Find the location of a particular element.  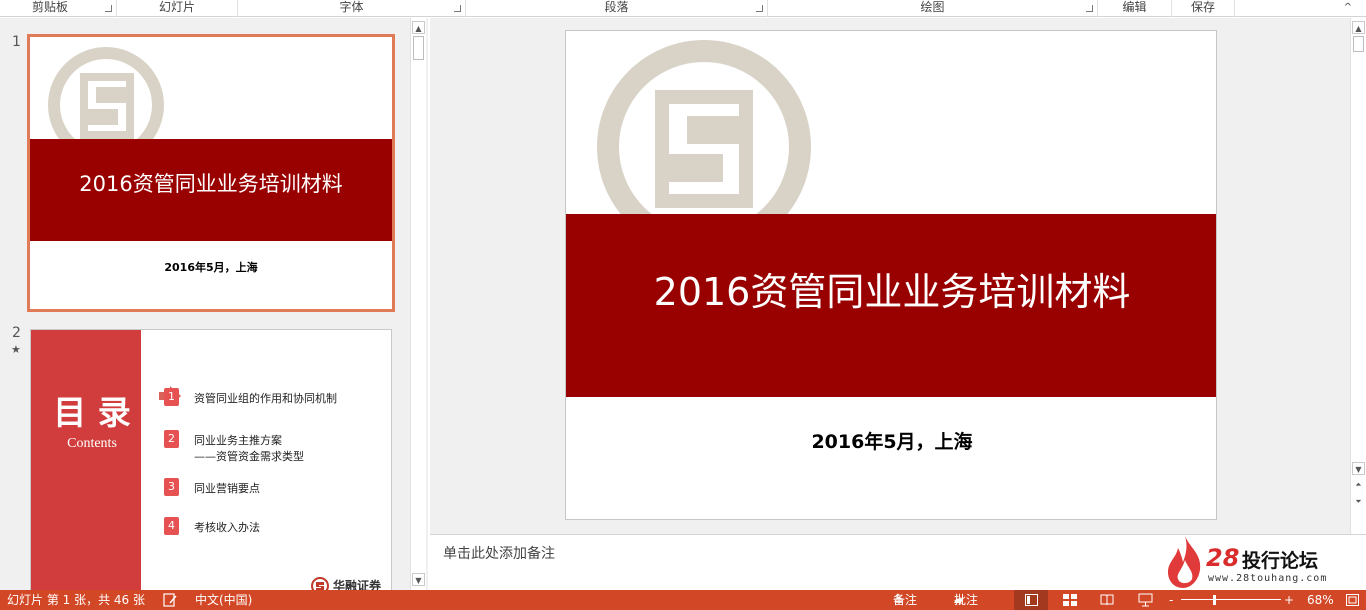

ribbon-group-font-label: 字体 is located at coordinates (351, 7).